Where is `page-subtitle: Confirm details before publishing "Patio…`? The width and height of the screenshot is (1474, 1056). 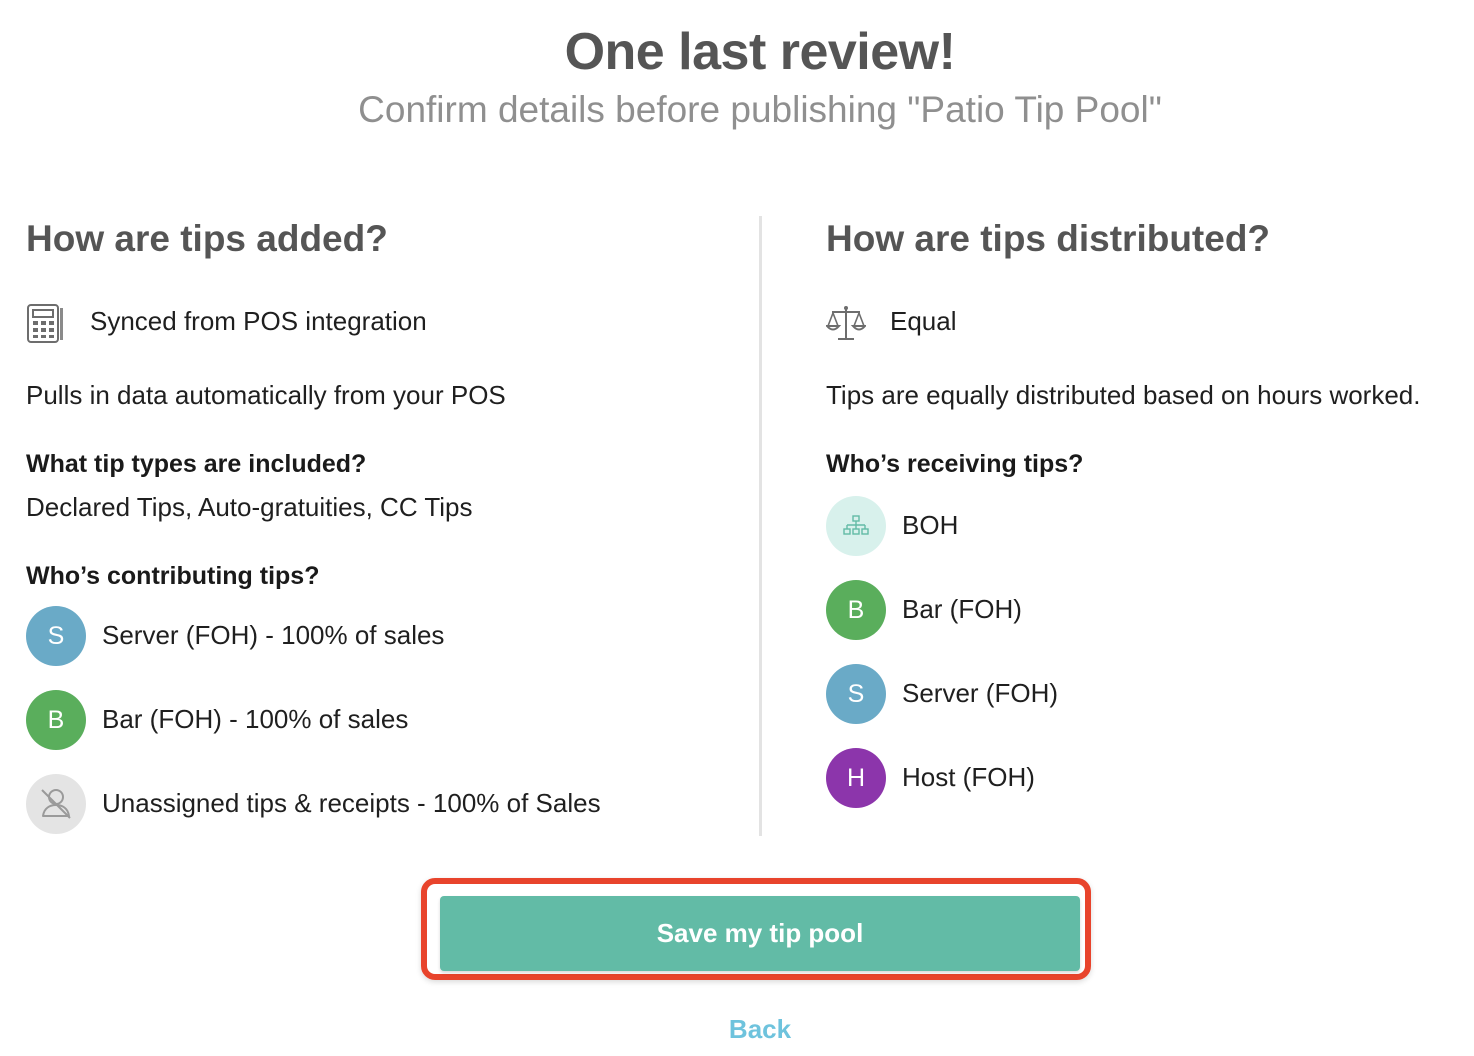 page-subtitle: Confirm details before publishing "Patio… is located at coordinates (760, 109).